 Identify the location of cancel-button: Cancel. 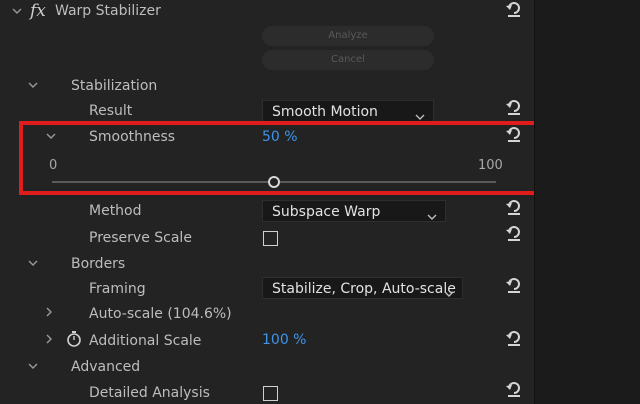
(348, 60).